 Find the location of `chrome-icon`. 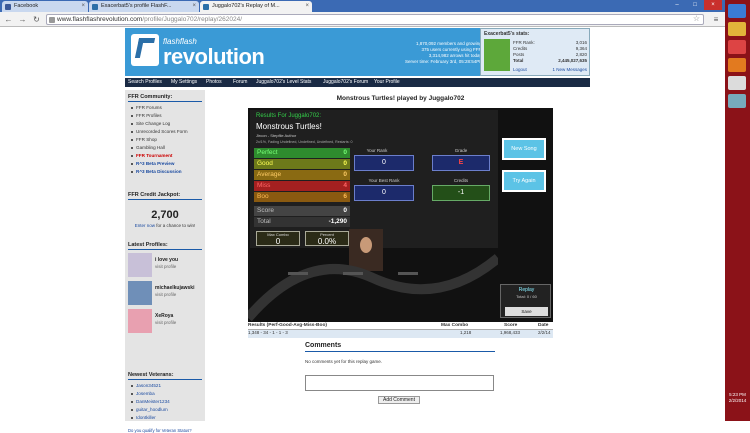

chrome-icon is located at coordinates (737, 47).